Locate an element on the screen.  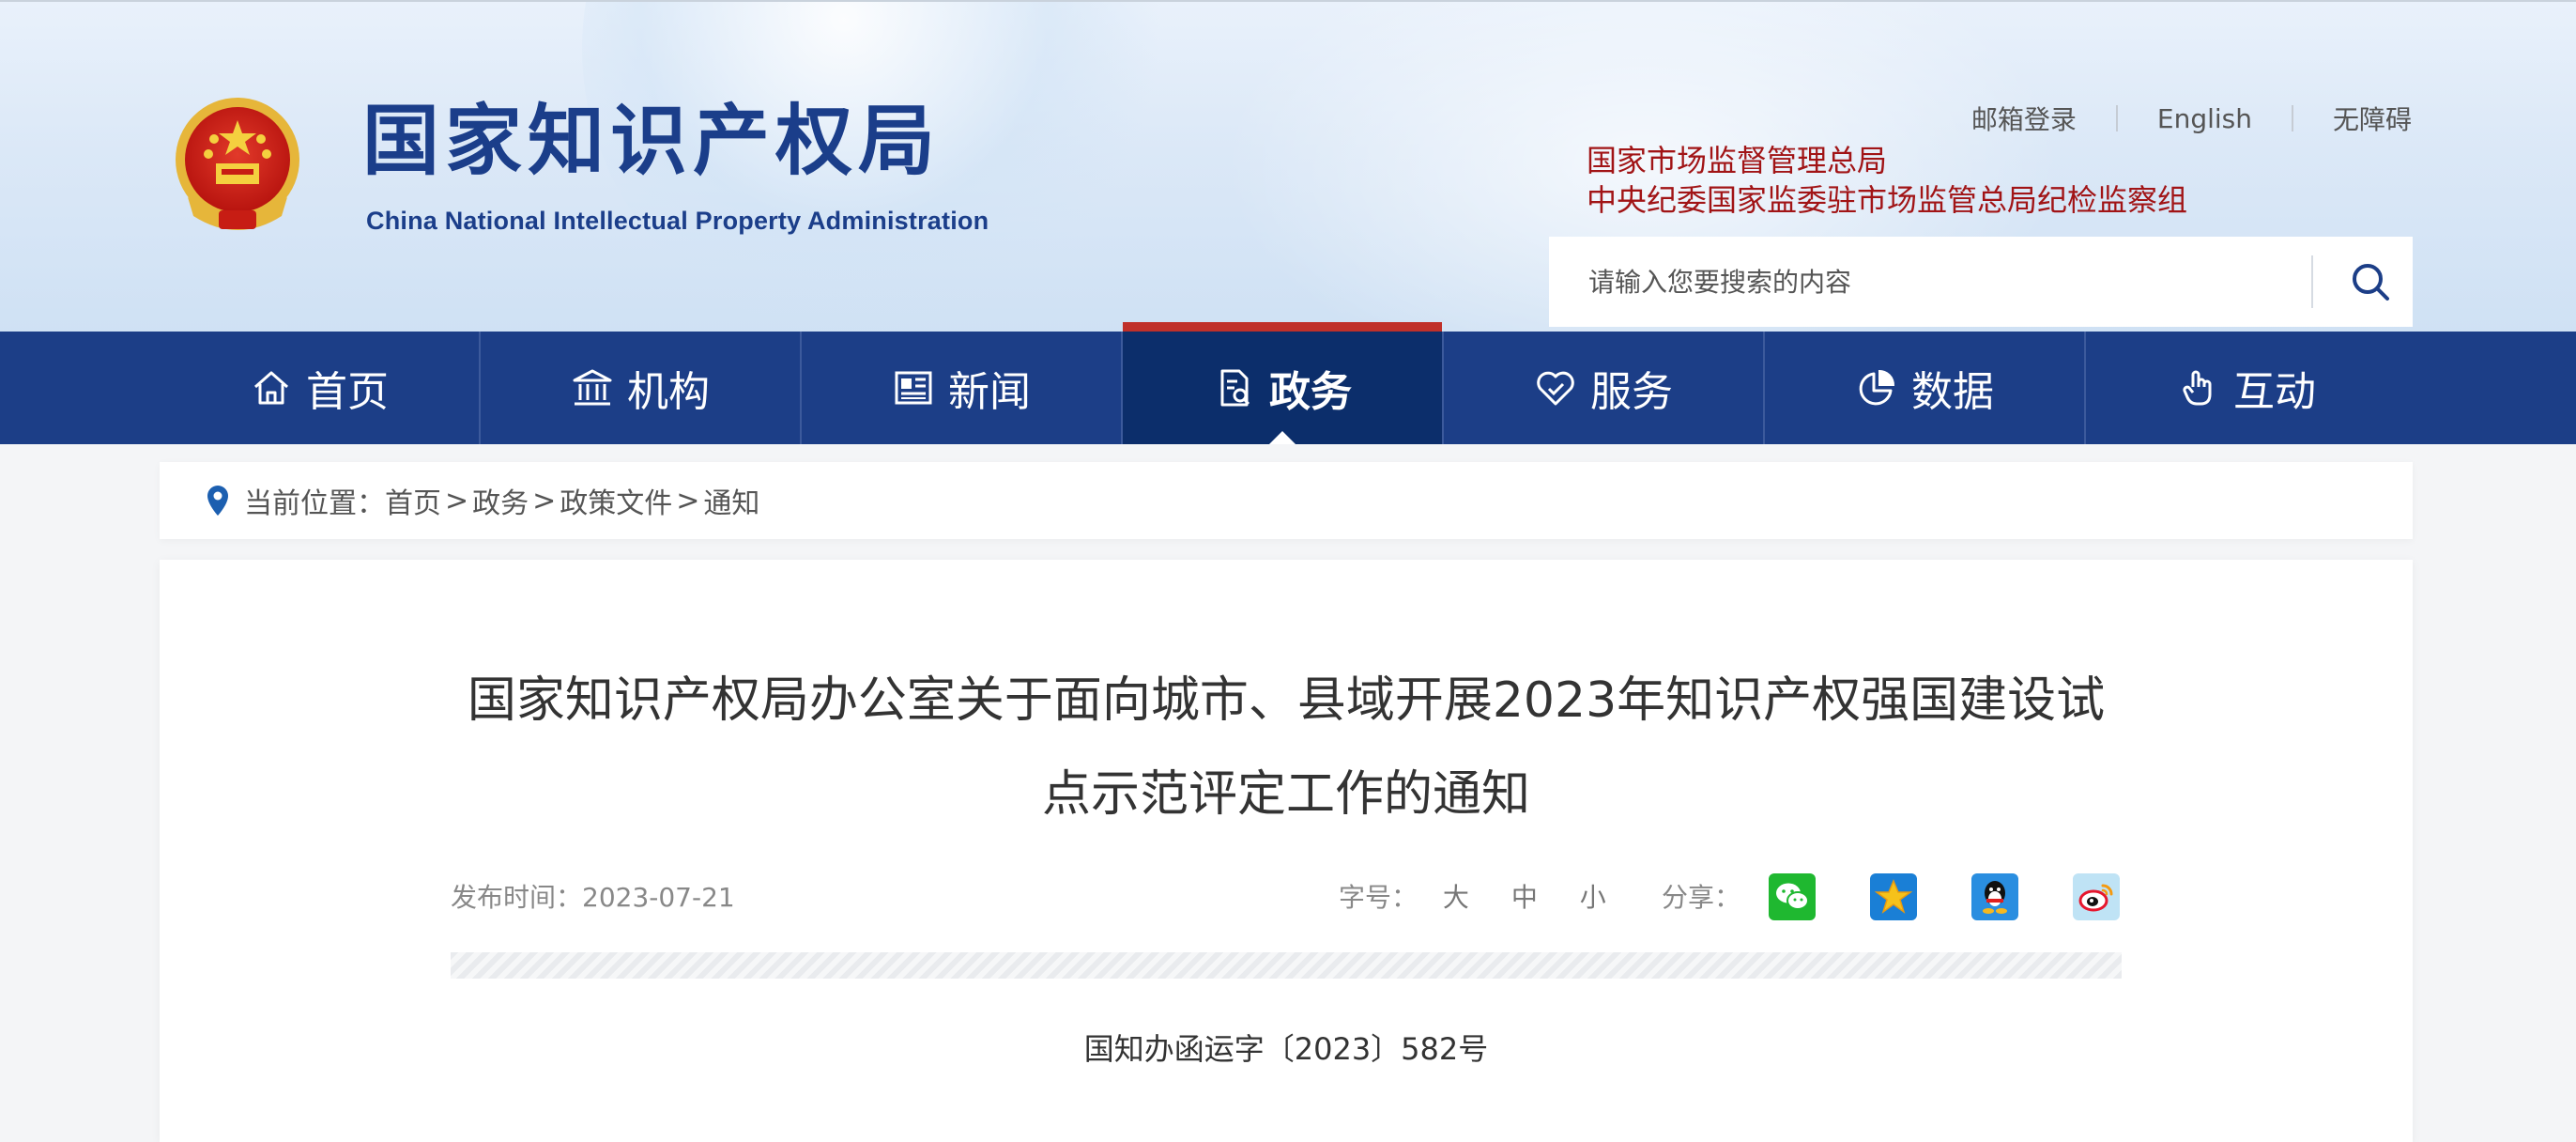
share-wechat-button is located at coordinates (1792, 897).